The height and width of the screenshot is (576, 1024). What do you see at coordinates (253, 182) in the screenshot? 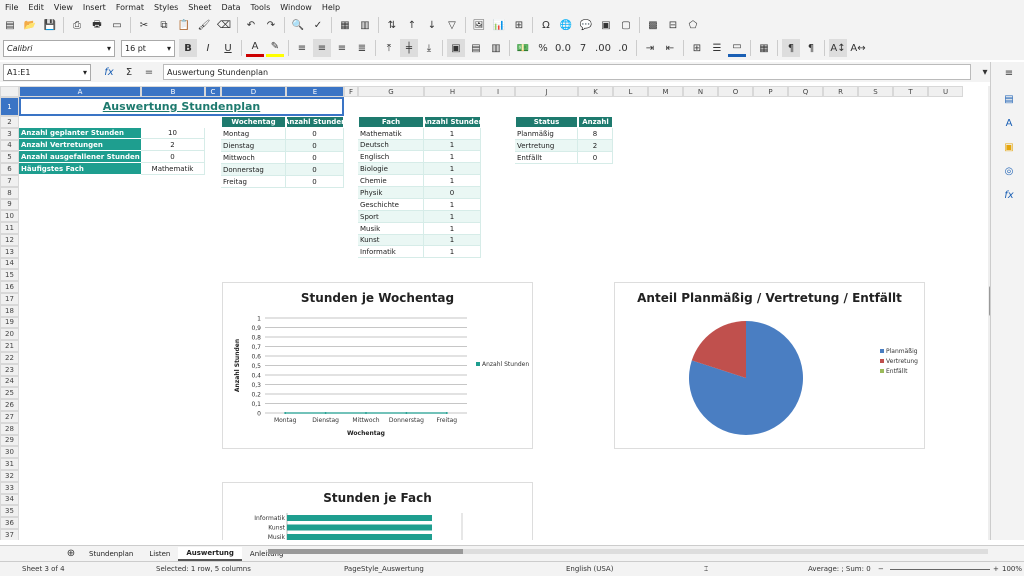
I see `table-cell: Freitag` at bounding box center [253, 182].